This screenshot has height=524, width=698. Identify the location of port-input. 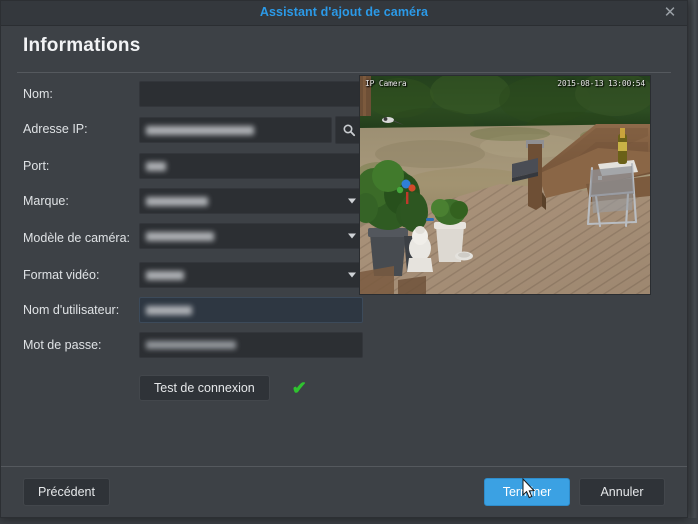
(251, 166).